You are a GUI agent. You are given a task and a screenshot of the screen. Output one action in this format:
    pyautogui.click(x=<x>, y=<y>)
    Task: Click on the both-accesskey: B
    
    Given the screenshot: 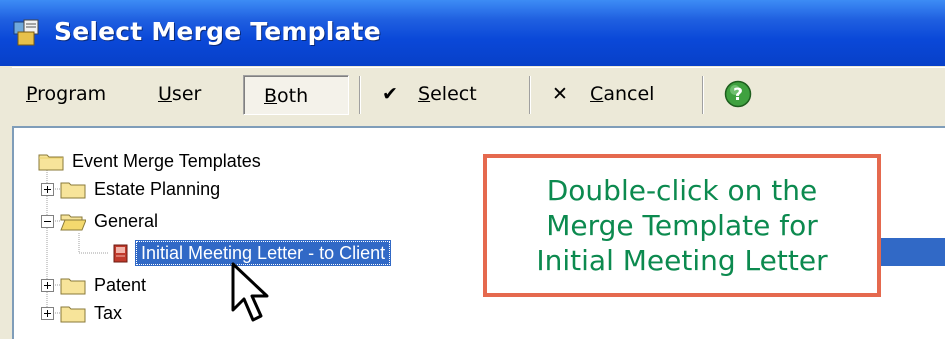 What is the action you would take?
    pyautogui.click(x=271, y=96)
    